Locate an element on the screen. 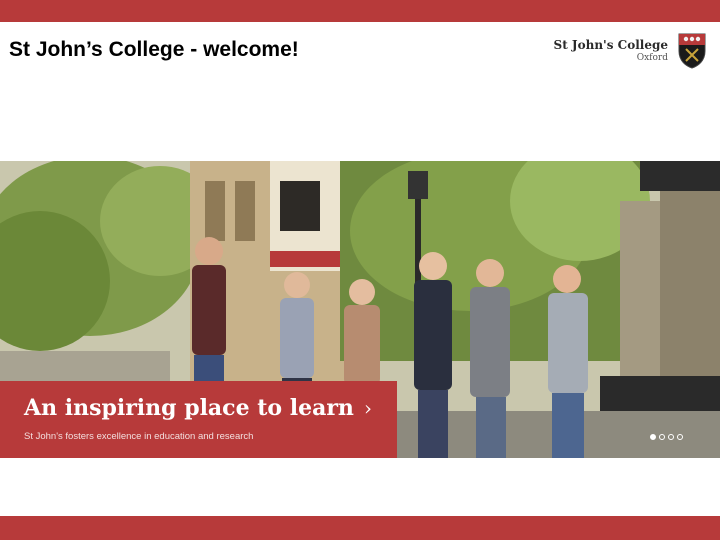 This screenshot has height=540, width=720. college-logo: St John's College Oxford is located at coordinates (630, 51).